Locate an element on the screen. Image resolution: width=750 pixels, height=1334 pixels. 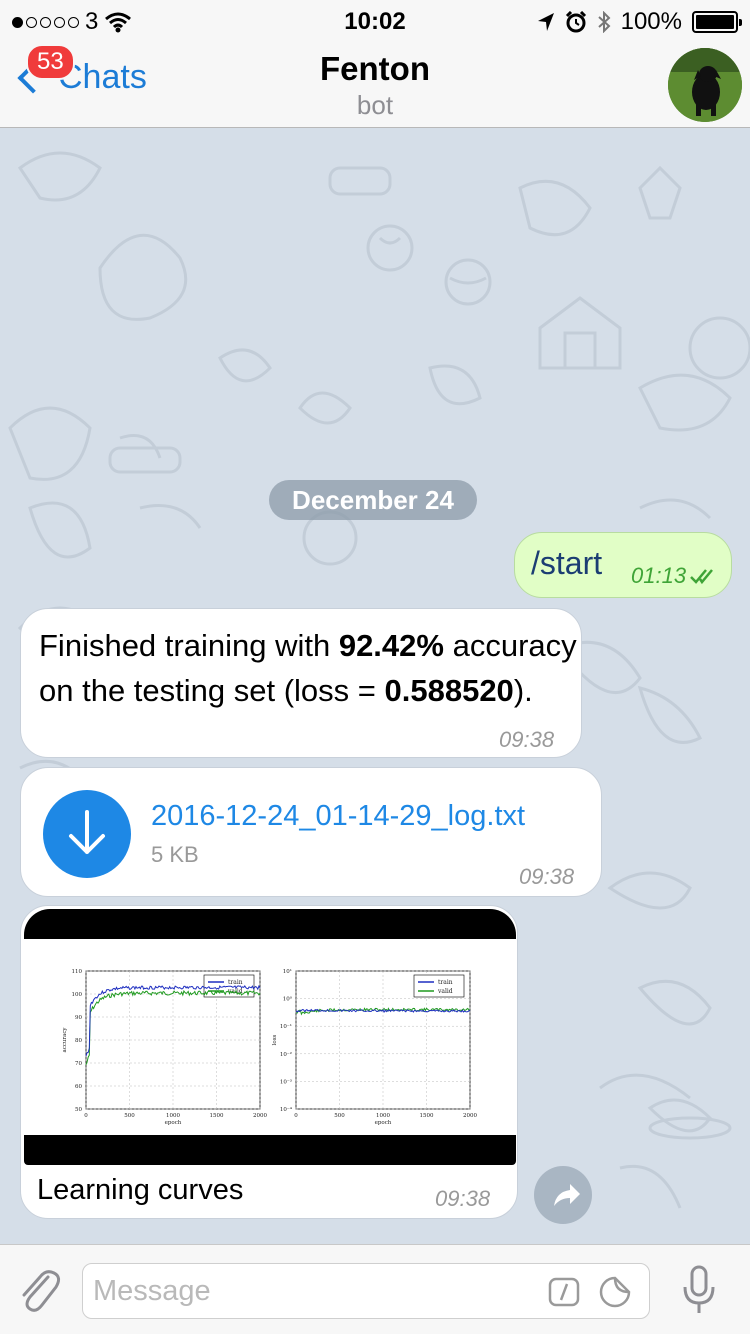
loss-value: 0.588520 is located at coordinates (449, 690).